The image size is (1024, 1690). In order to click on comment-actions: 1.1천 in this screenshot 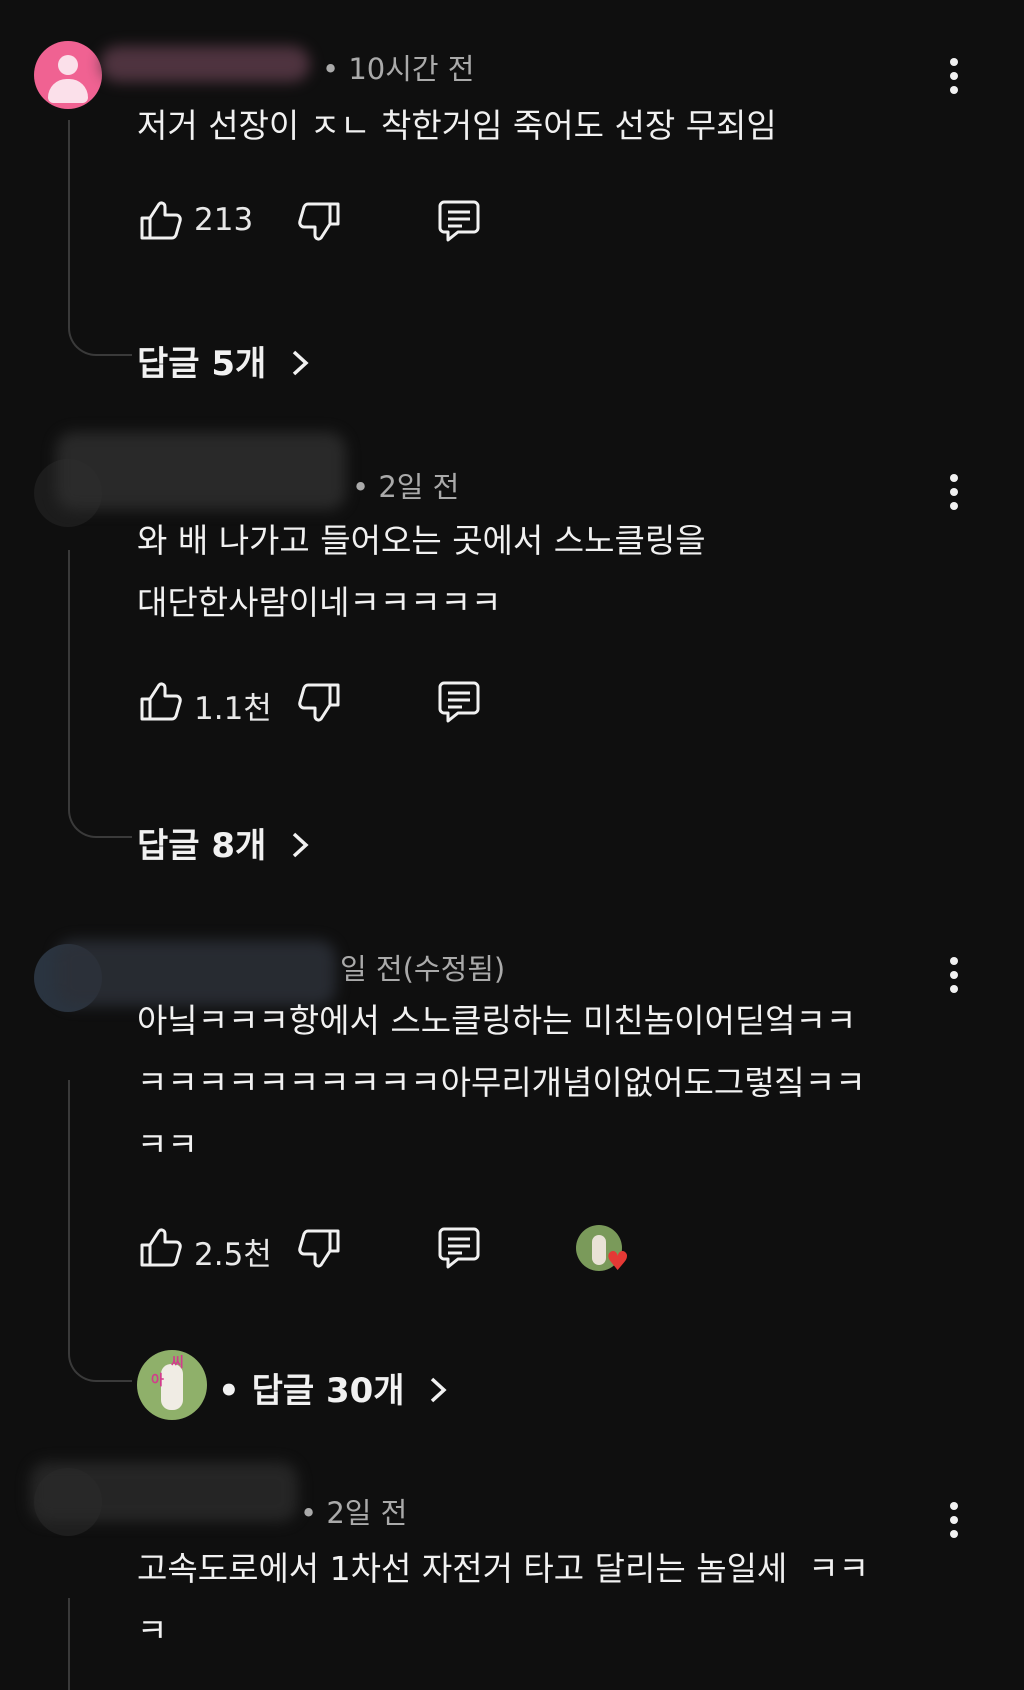, I will do `click(334, 702)`.